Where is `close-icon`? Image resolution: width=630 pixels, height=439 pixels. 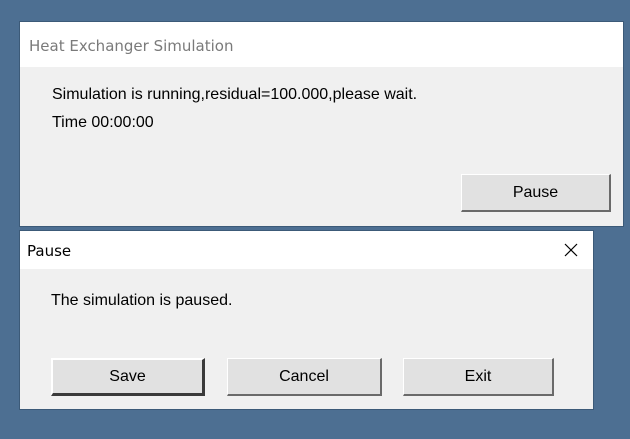
close-icon is located at coordinates (571, 250).